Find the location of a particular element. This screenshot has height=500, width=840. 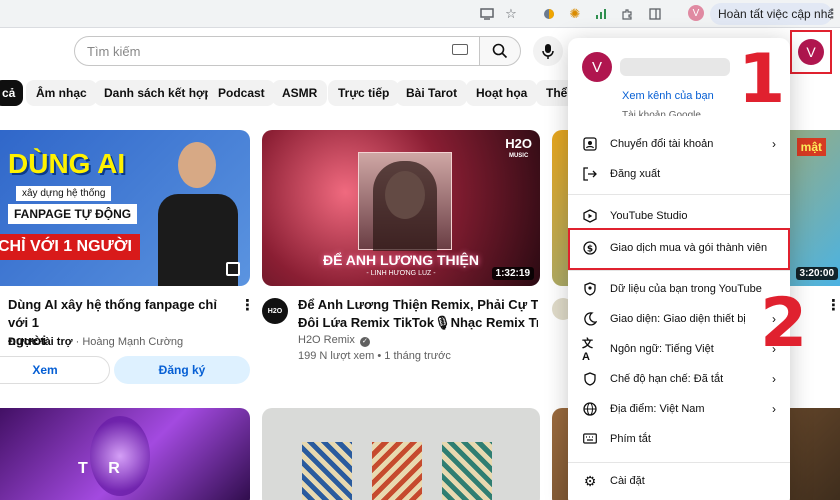

presenter-image is located at coordinates (198, 212).